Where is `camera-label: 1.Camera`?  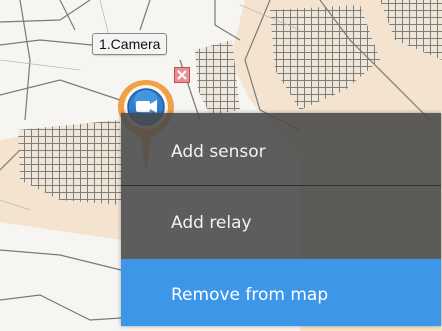
camera-label: 1.Camera is located at coordinates (130, 44).